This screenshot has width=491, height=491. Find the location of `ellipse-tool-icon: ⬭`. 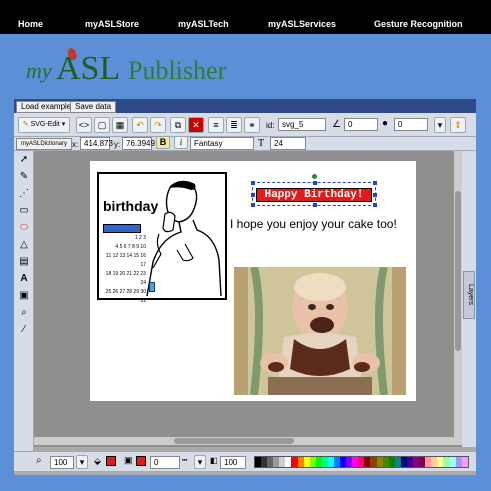

ellipse-tool-icon: ⬭ is located at coordinates (24, 228).